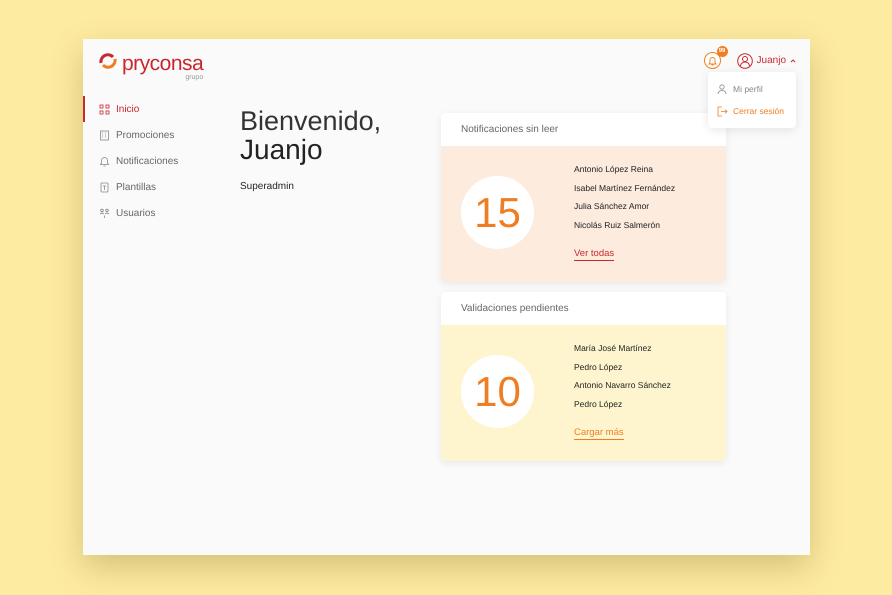 This screenshot has width=892, height=595. I want to click on count-circle: 15, so click(497, 212).